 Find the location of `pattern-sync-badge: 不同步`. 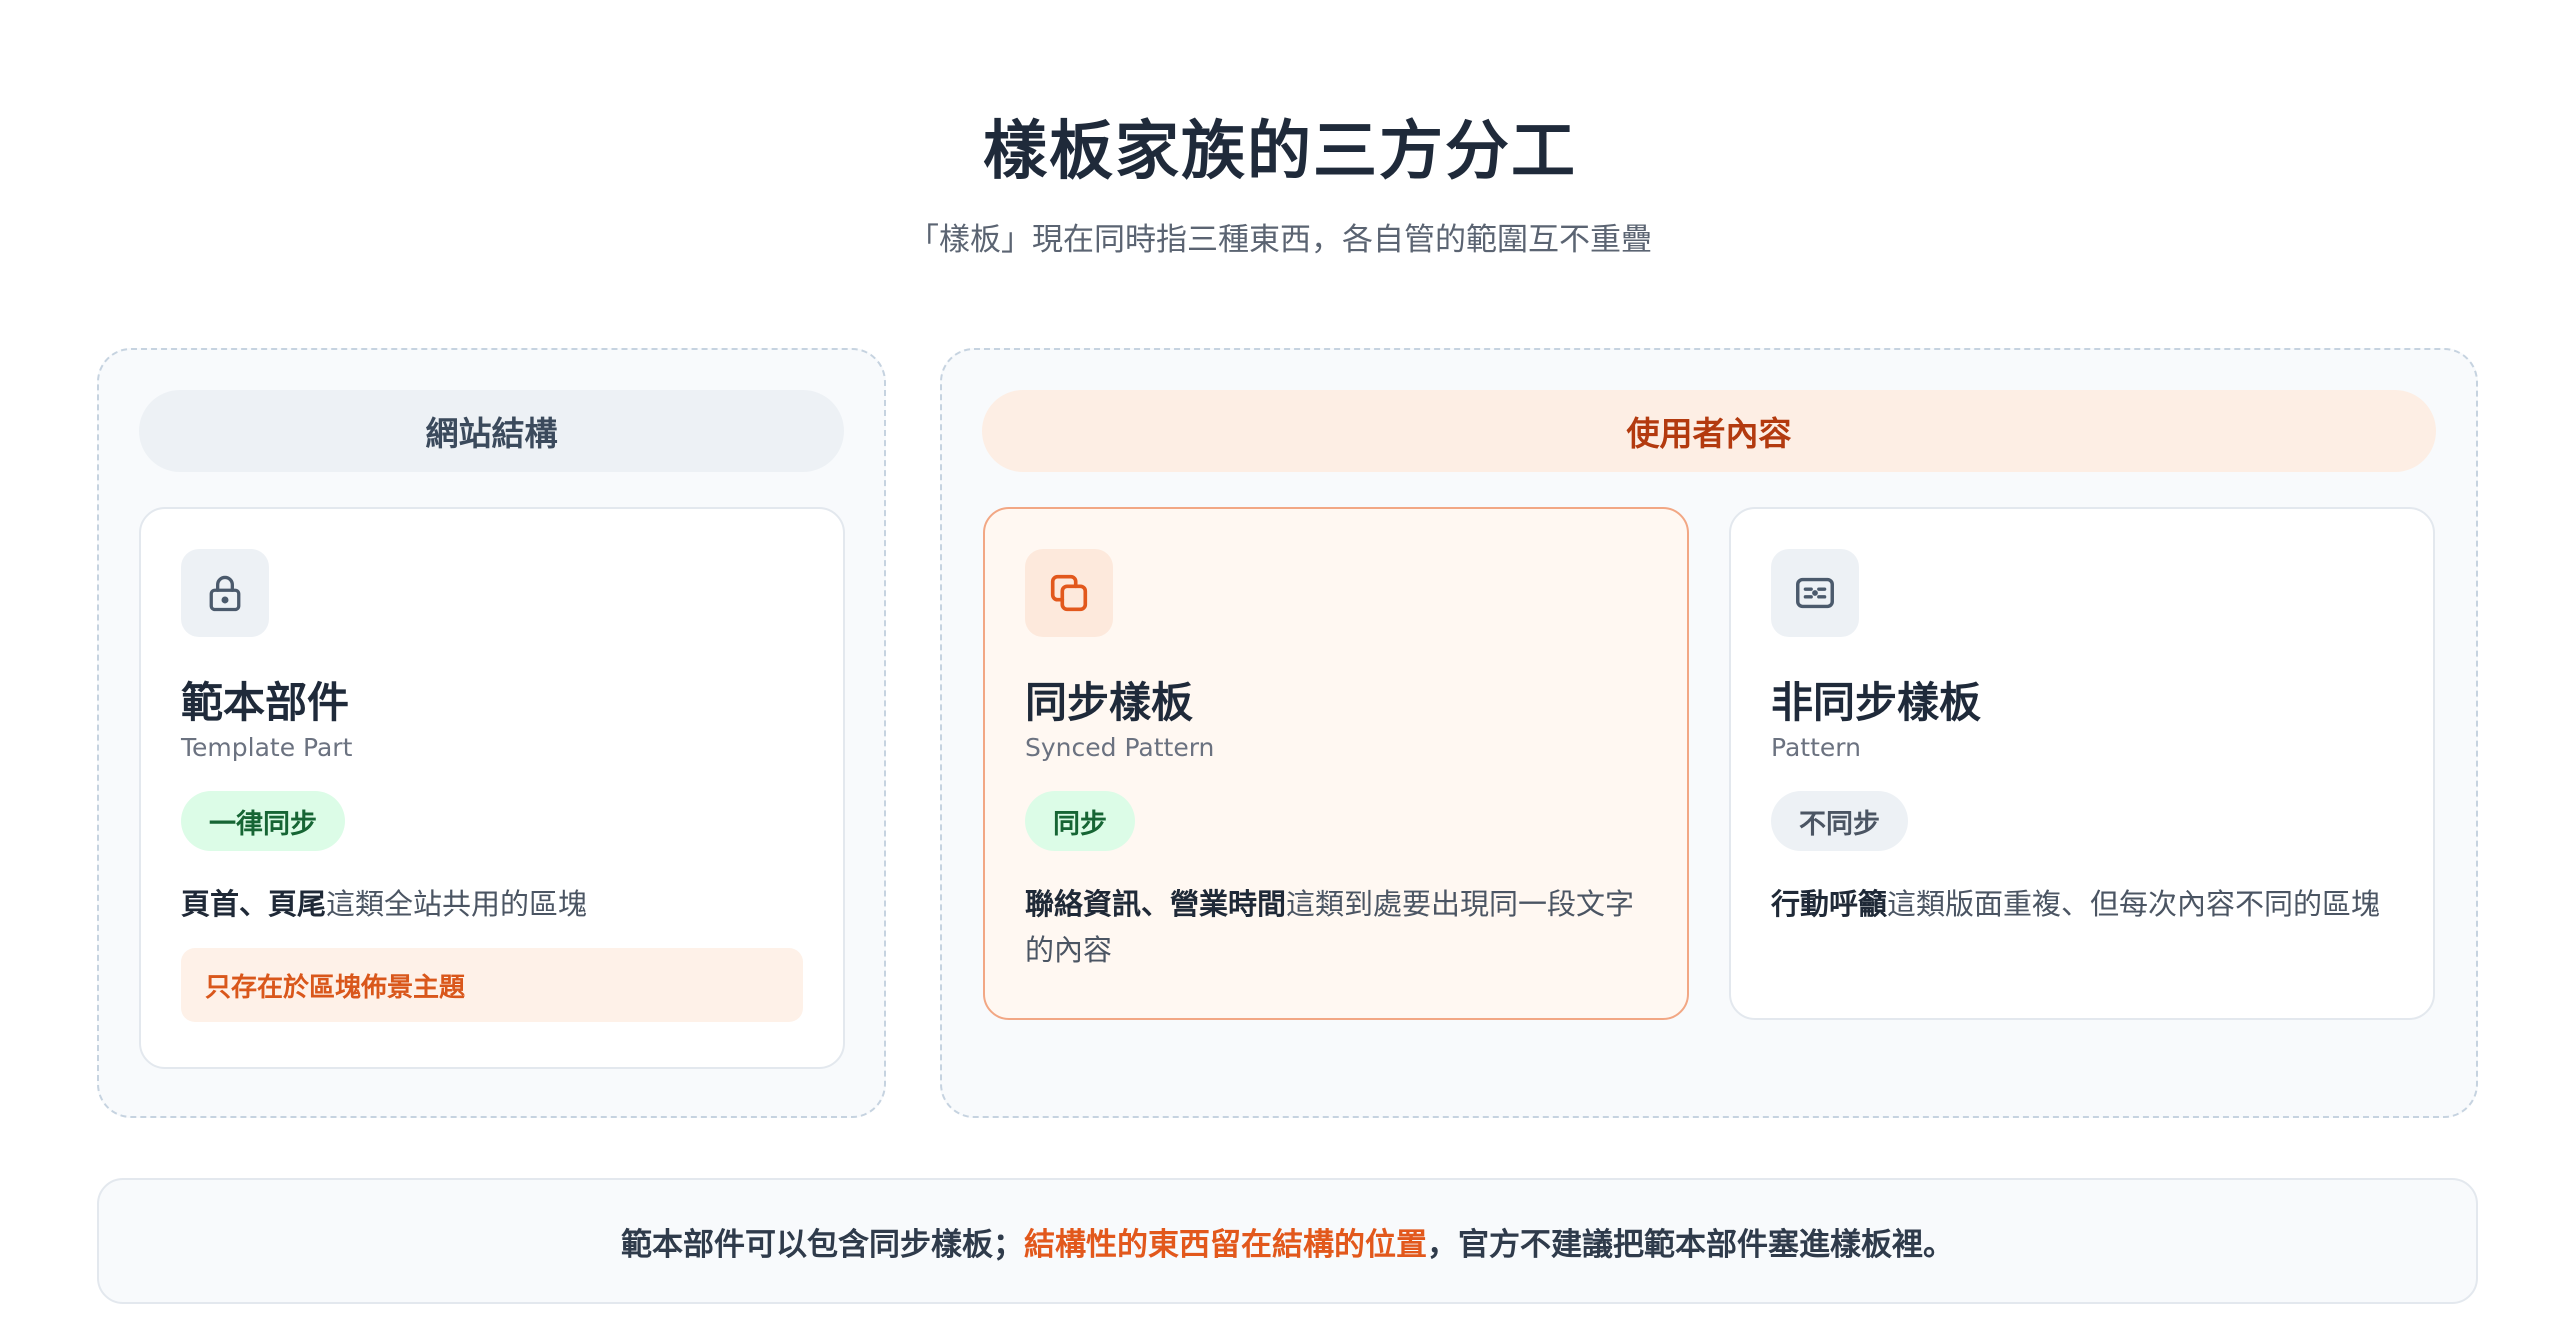

pattern-sync-badge: 不同步 is located at coordinates (1839, 821).